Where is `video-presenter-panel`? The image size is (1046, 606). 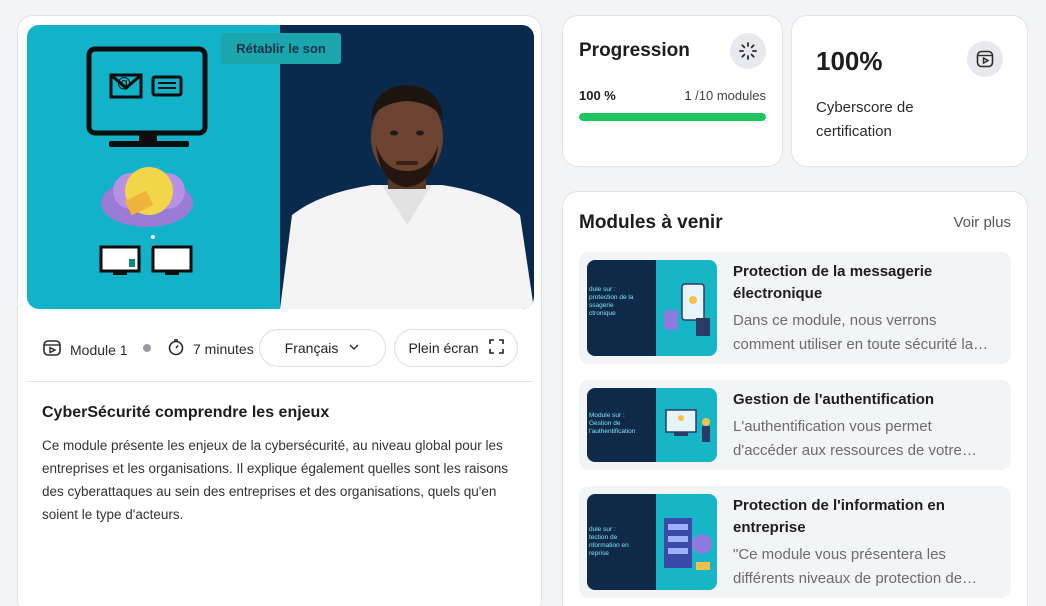
video-presenter-panel is located at coordinates (407, 167).